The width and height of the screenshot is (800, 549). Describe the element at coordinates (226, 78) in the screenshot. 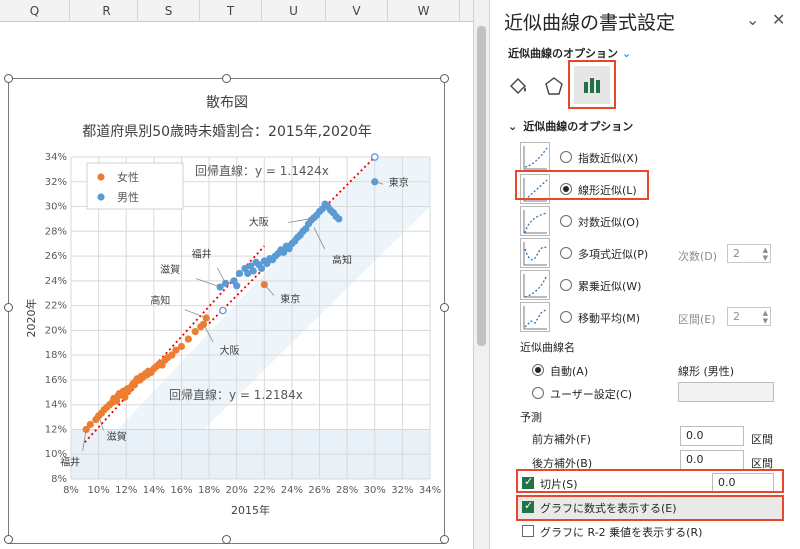

I see `resize-handle-top` at that location.